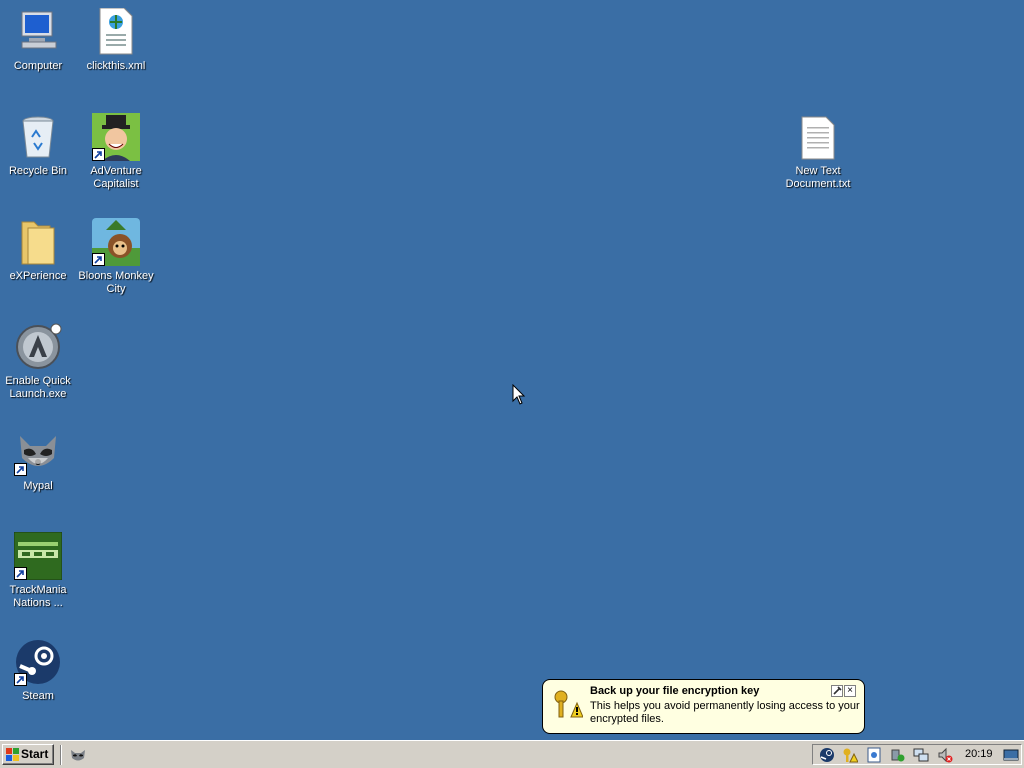 Image resolution: width=1024 pixels, height=768 pixels. I want to click on tray-volume-muted-icon, so click(945, 755).